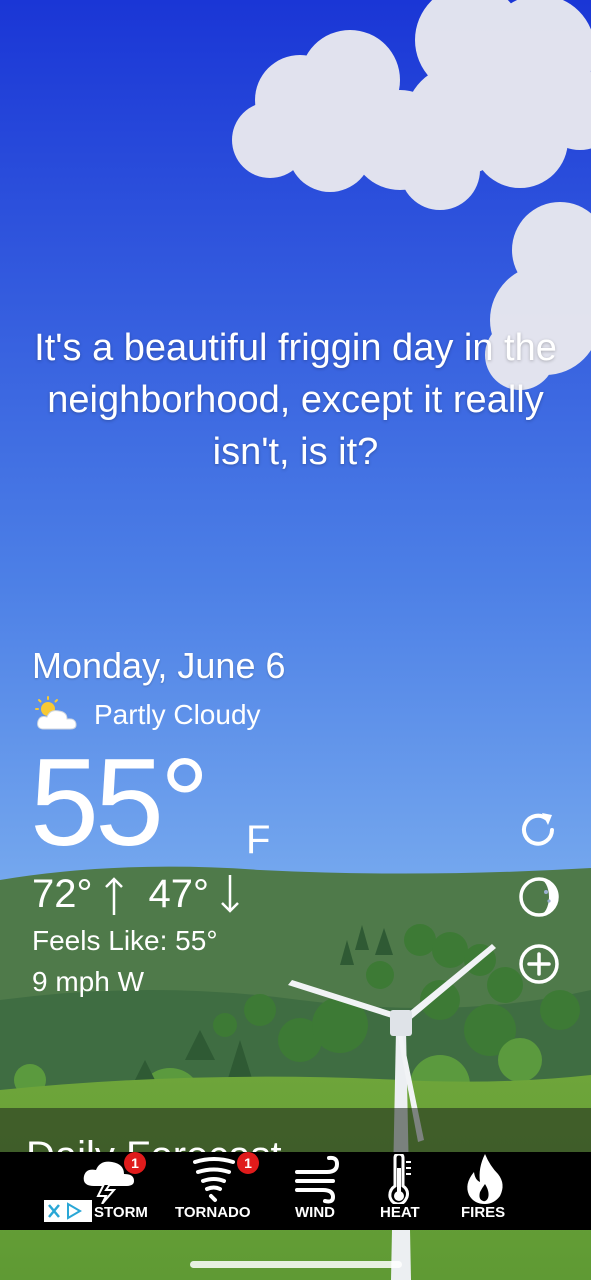  Describe the element at coordinates (159, 665) in the screenshot. I see `current-date: Monday, June 6` at that location.